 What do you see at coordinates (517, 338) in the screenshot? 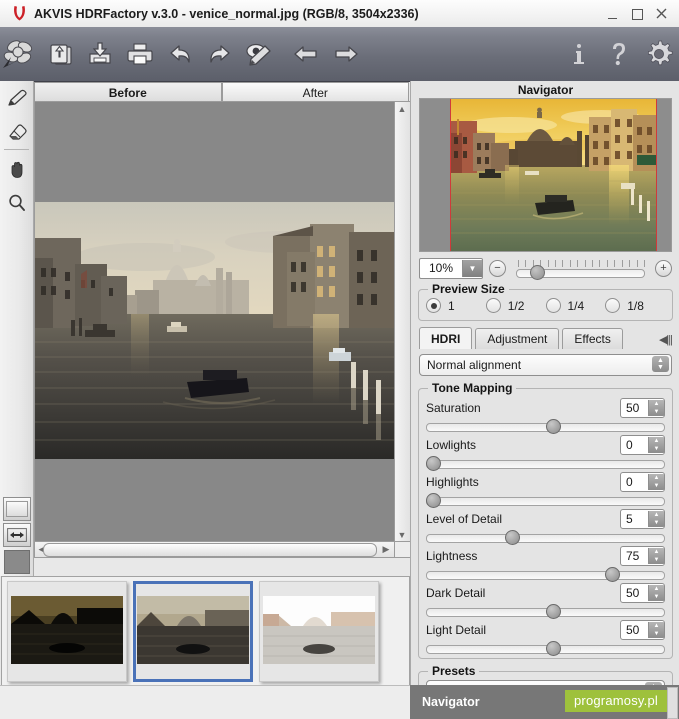
I see `tab-adjustment: Adjustment` at bounding box center [517, 338].